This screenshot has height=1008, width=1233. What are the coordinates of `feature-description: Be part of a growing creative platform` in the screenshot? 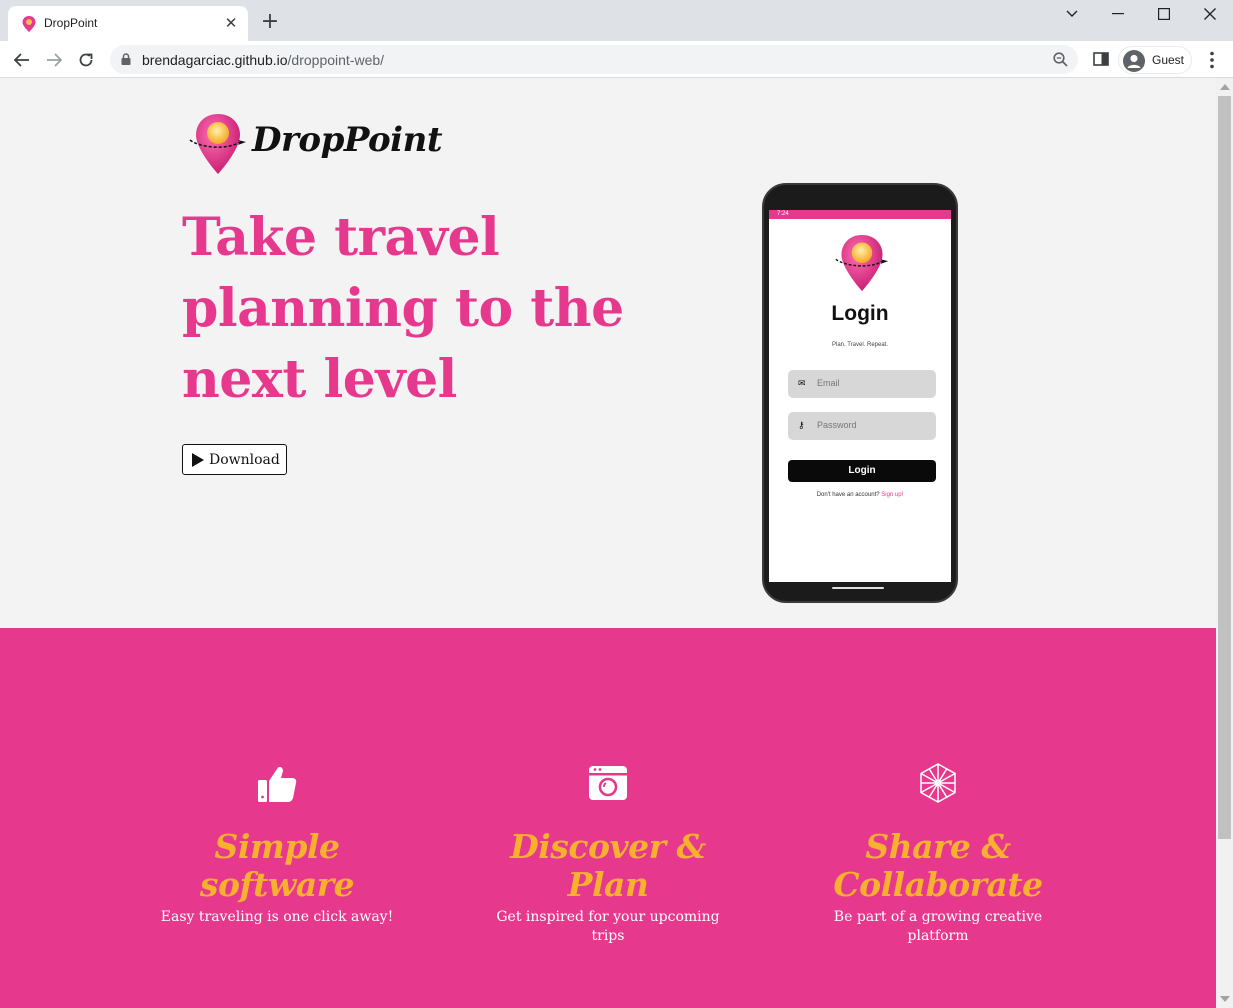 It's located at (938, 926).